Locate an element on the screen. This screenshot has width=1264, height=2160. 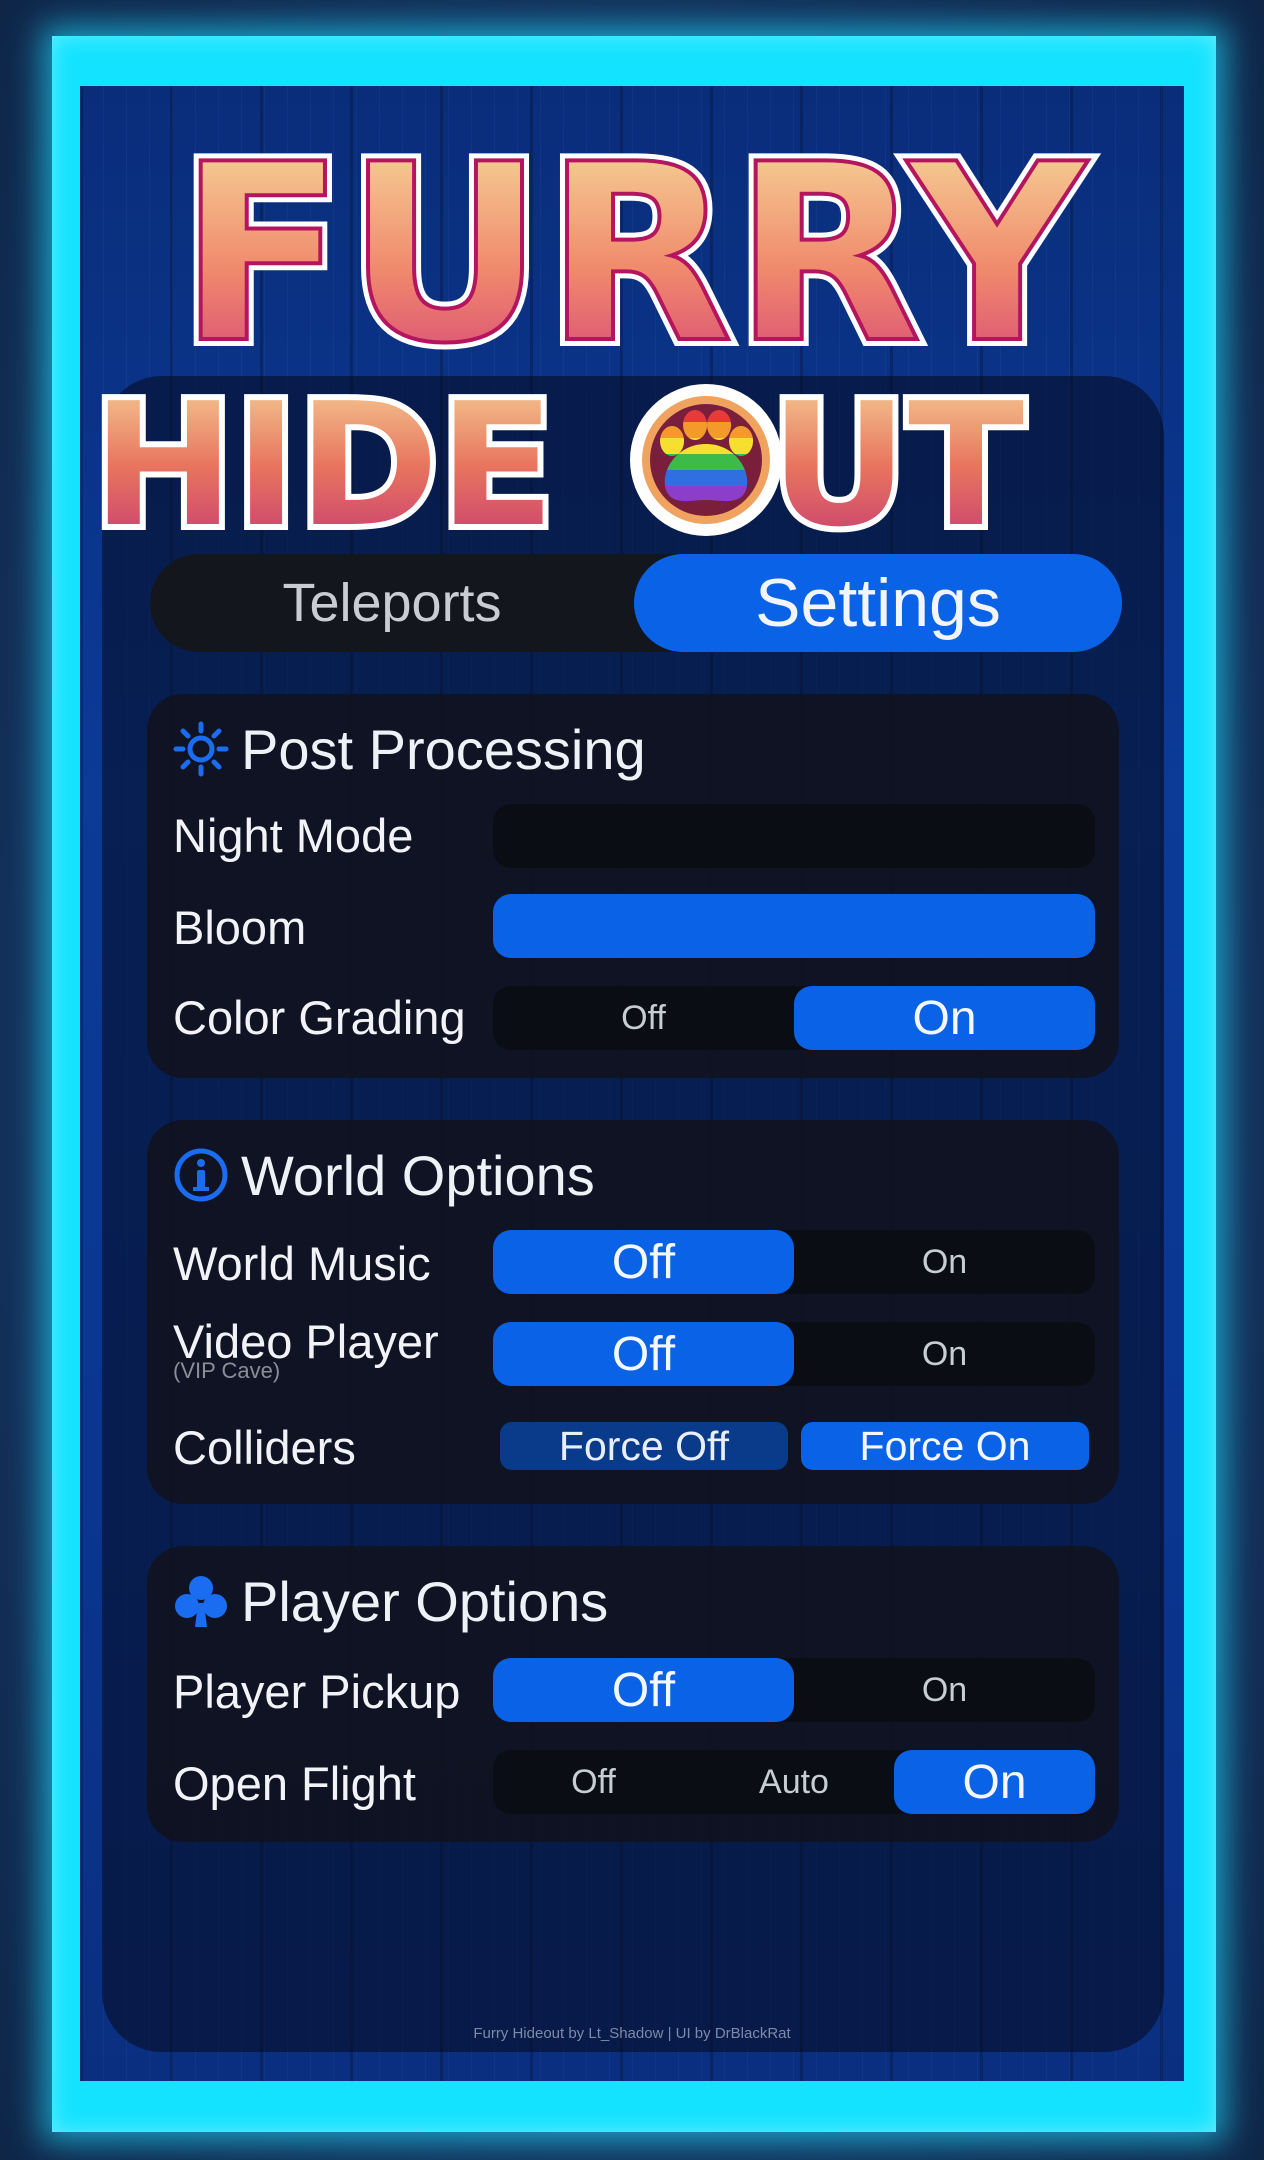
player-pickup-off-button: Off is located at coordinates (643, 1690).